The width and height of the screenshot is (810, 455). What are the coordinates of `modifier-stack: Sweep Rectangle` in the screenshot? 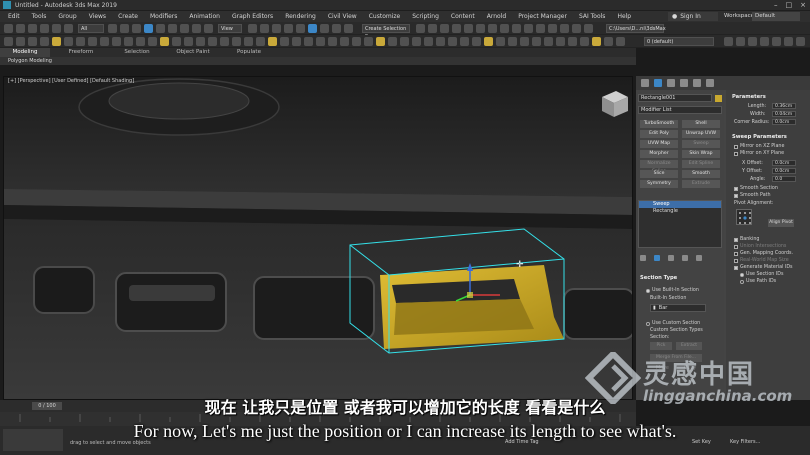 It's located at (680, 224).